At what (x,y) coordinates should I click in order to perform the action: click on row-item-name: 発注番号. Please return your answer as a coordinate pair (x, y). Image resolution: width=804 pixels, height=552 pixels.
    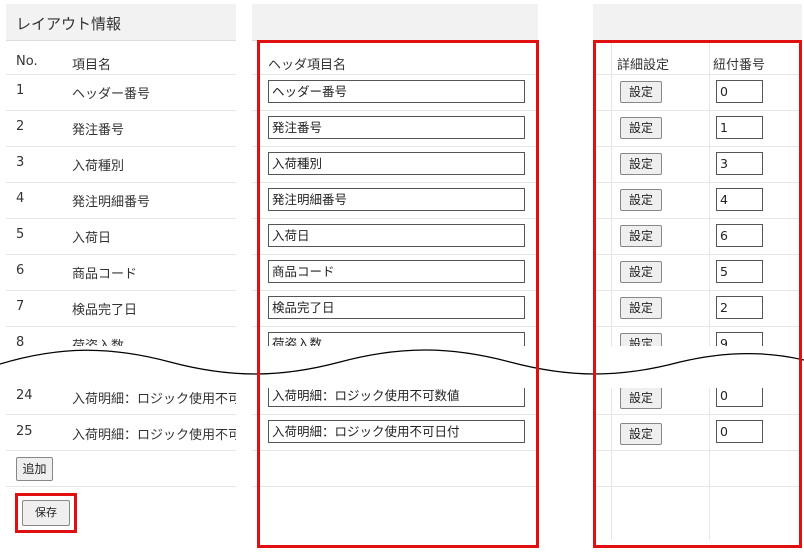
    Looking at the image, I should click on (98, 130).